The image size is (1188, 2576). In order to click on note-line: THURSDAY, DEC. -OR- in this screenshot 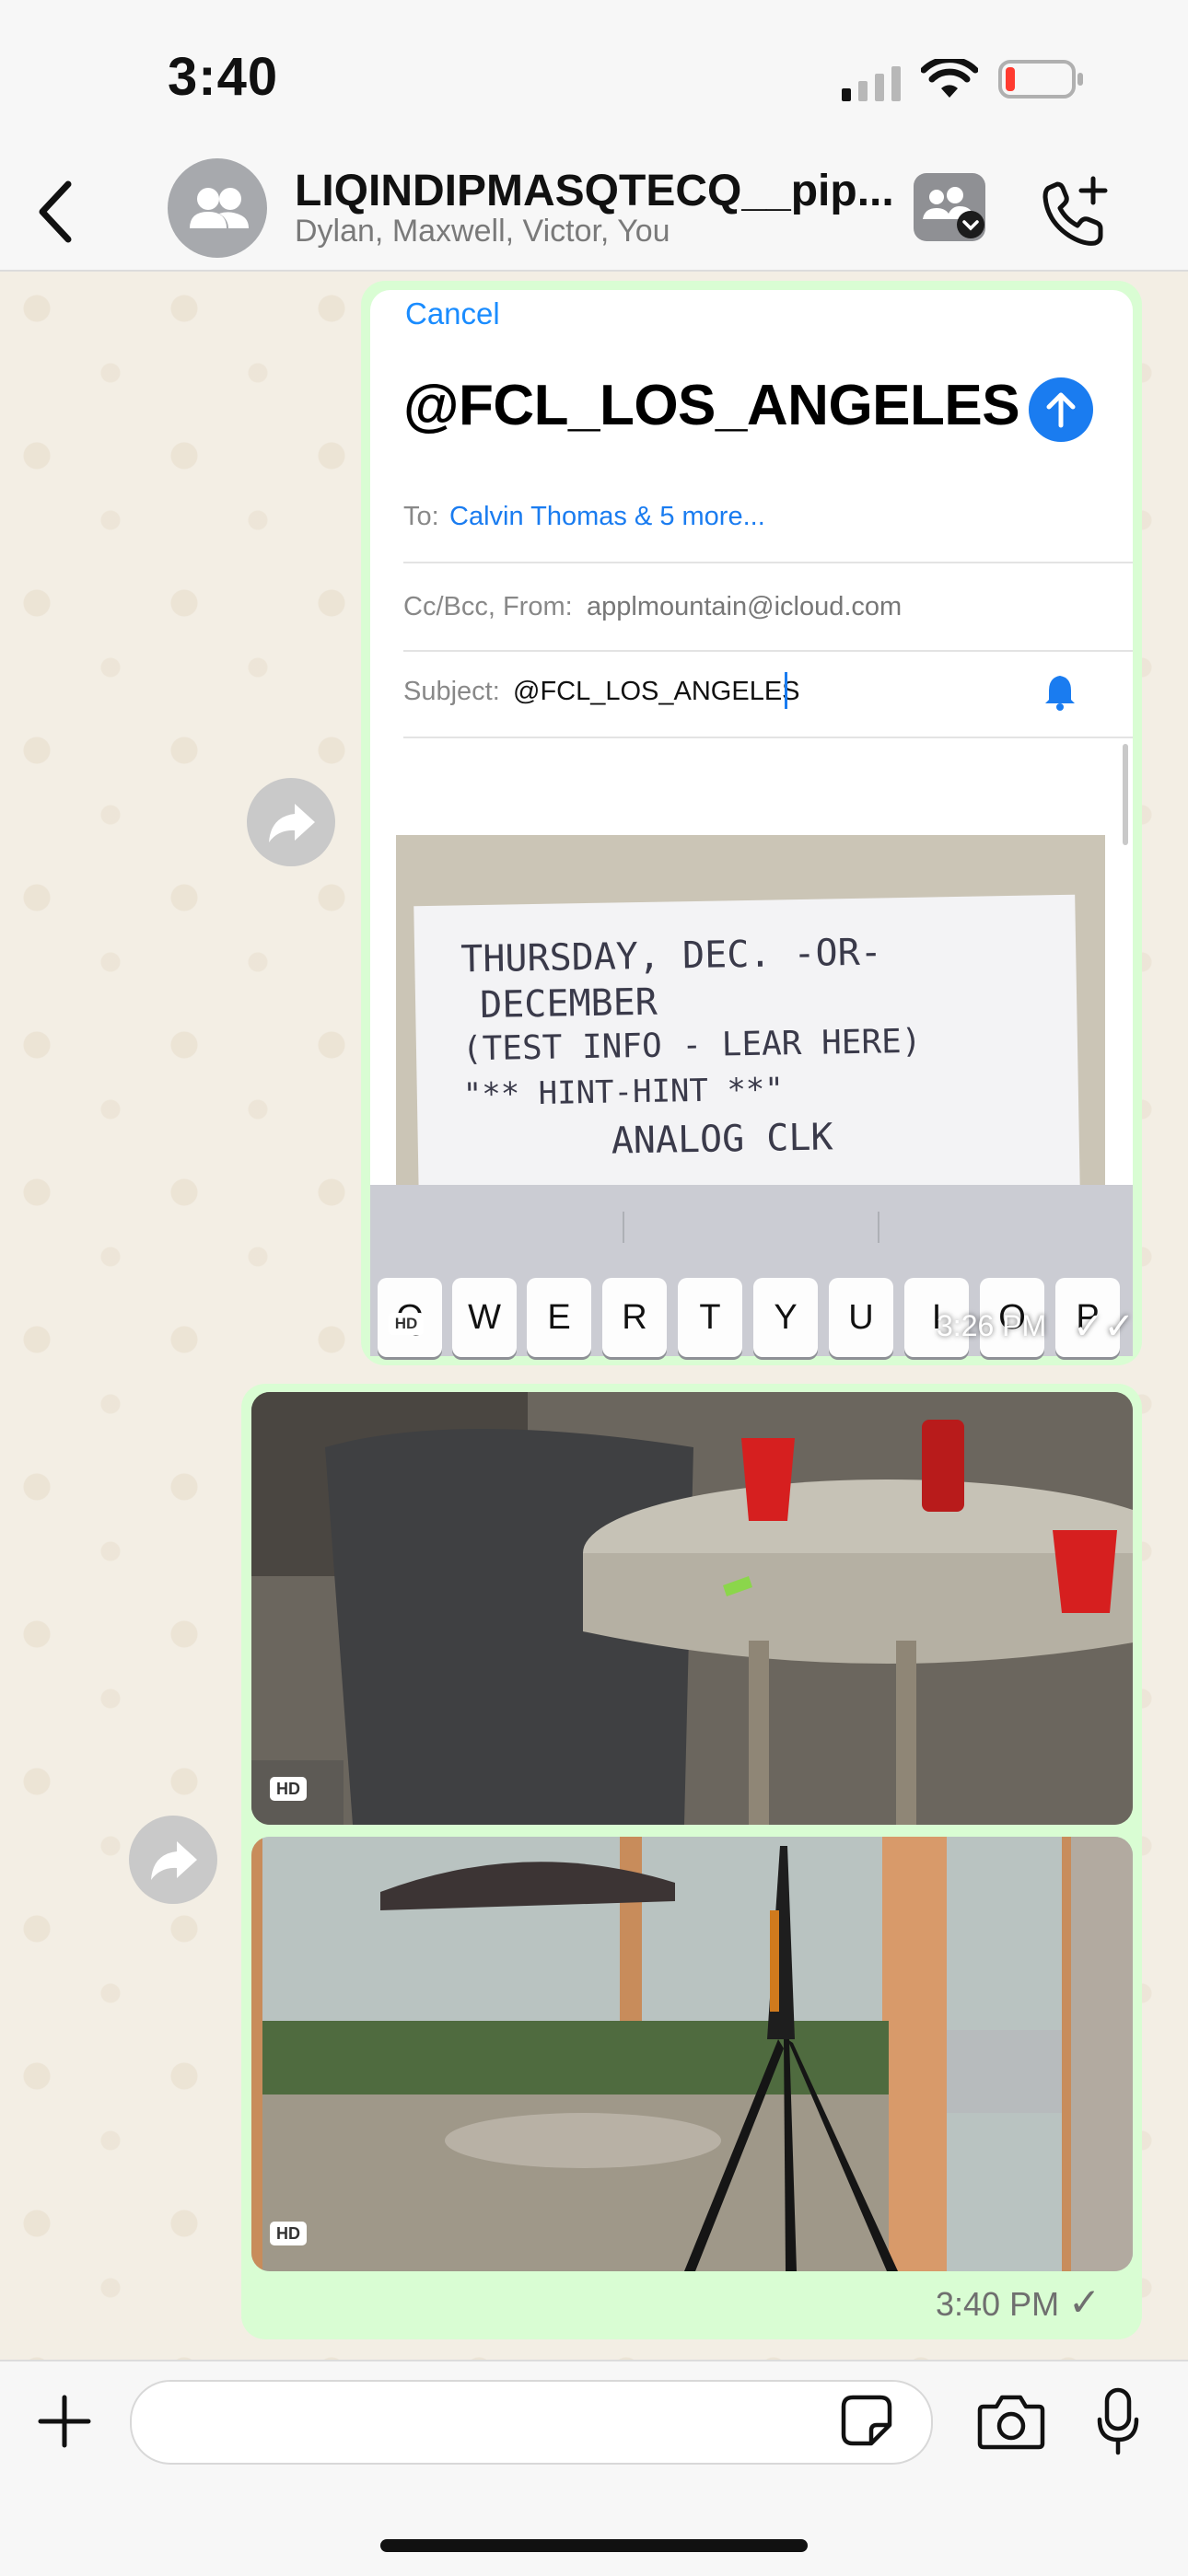, I will do `click(671, 956)`.